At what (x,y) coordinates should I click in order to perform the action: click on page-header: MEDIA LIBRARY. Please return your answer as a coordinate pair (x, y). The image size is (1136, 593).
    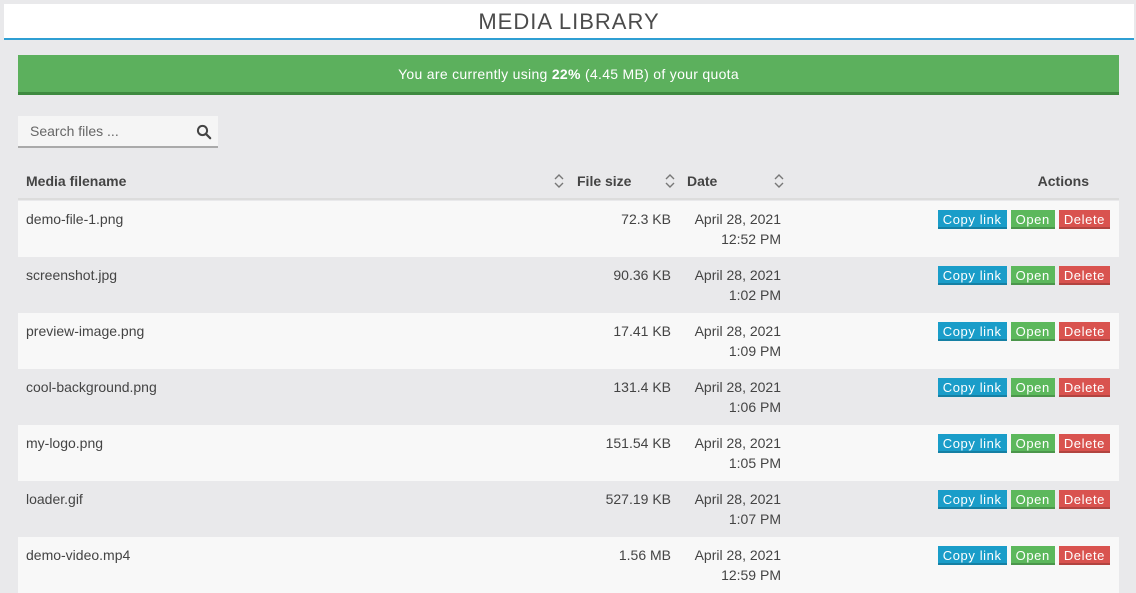
    Looking at the image, I should click on (569, 22).